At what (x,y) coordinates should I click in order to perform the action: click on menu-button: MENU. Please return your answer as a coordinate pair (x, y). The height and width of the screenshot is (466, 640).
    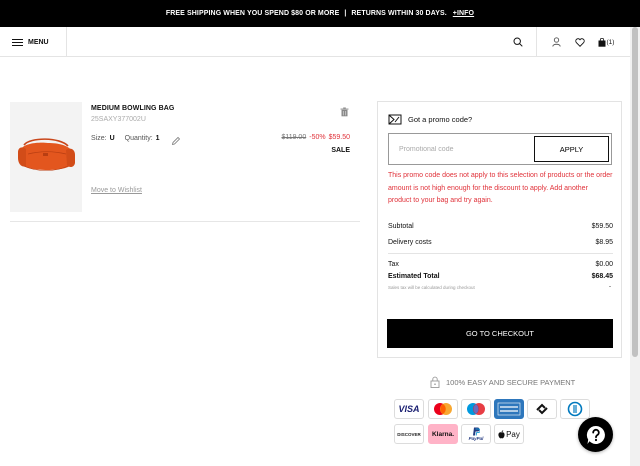
    Looking at the image, I should click on (30, 42).